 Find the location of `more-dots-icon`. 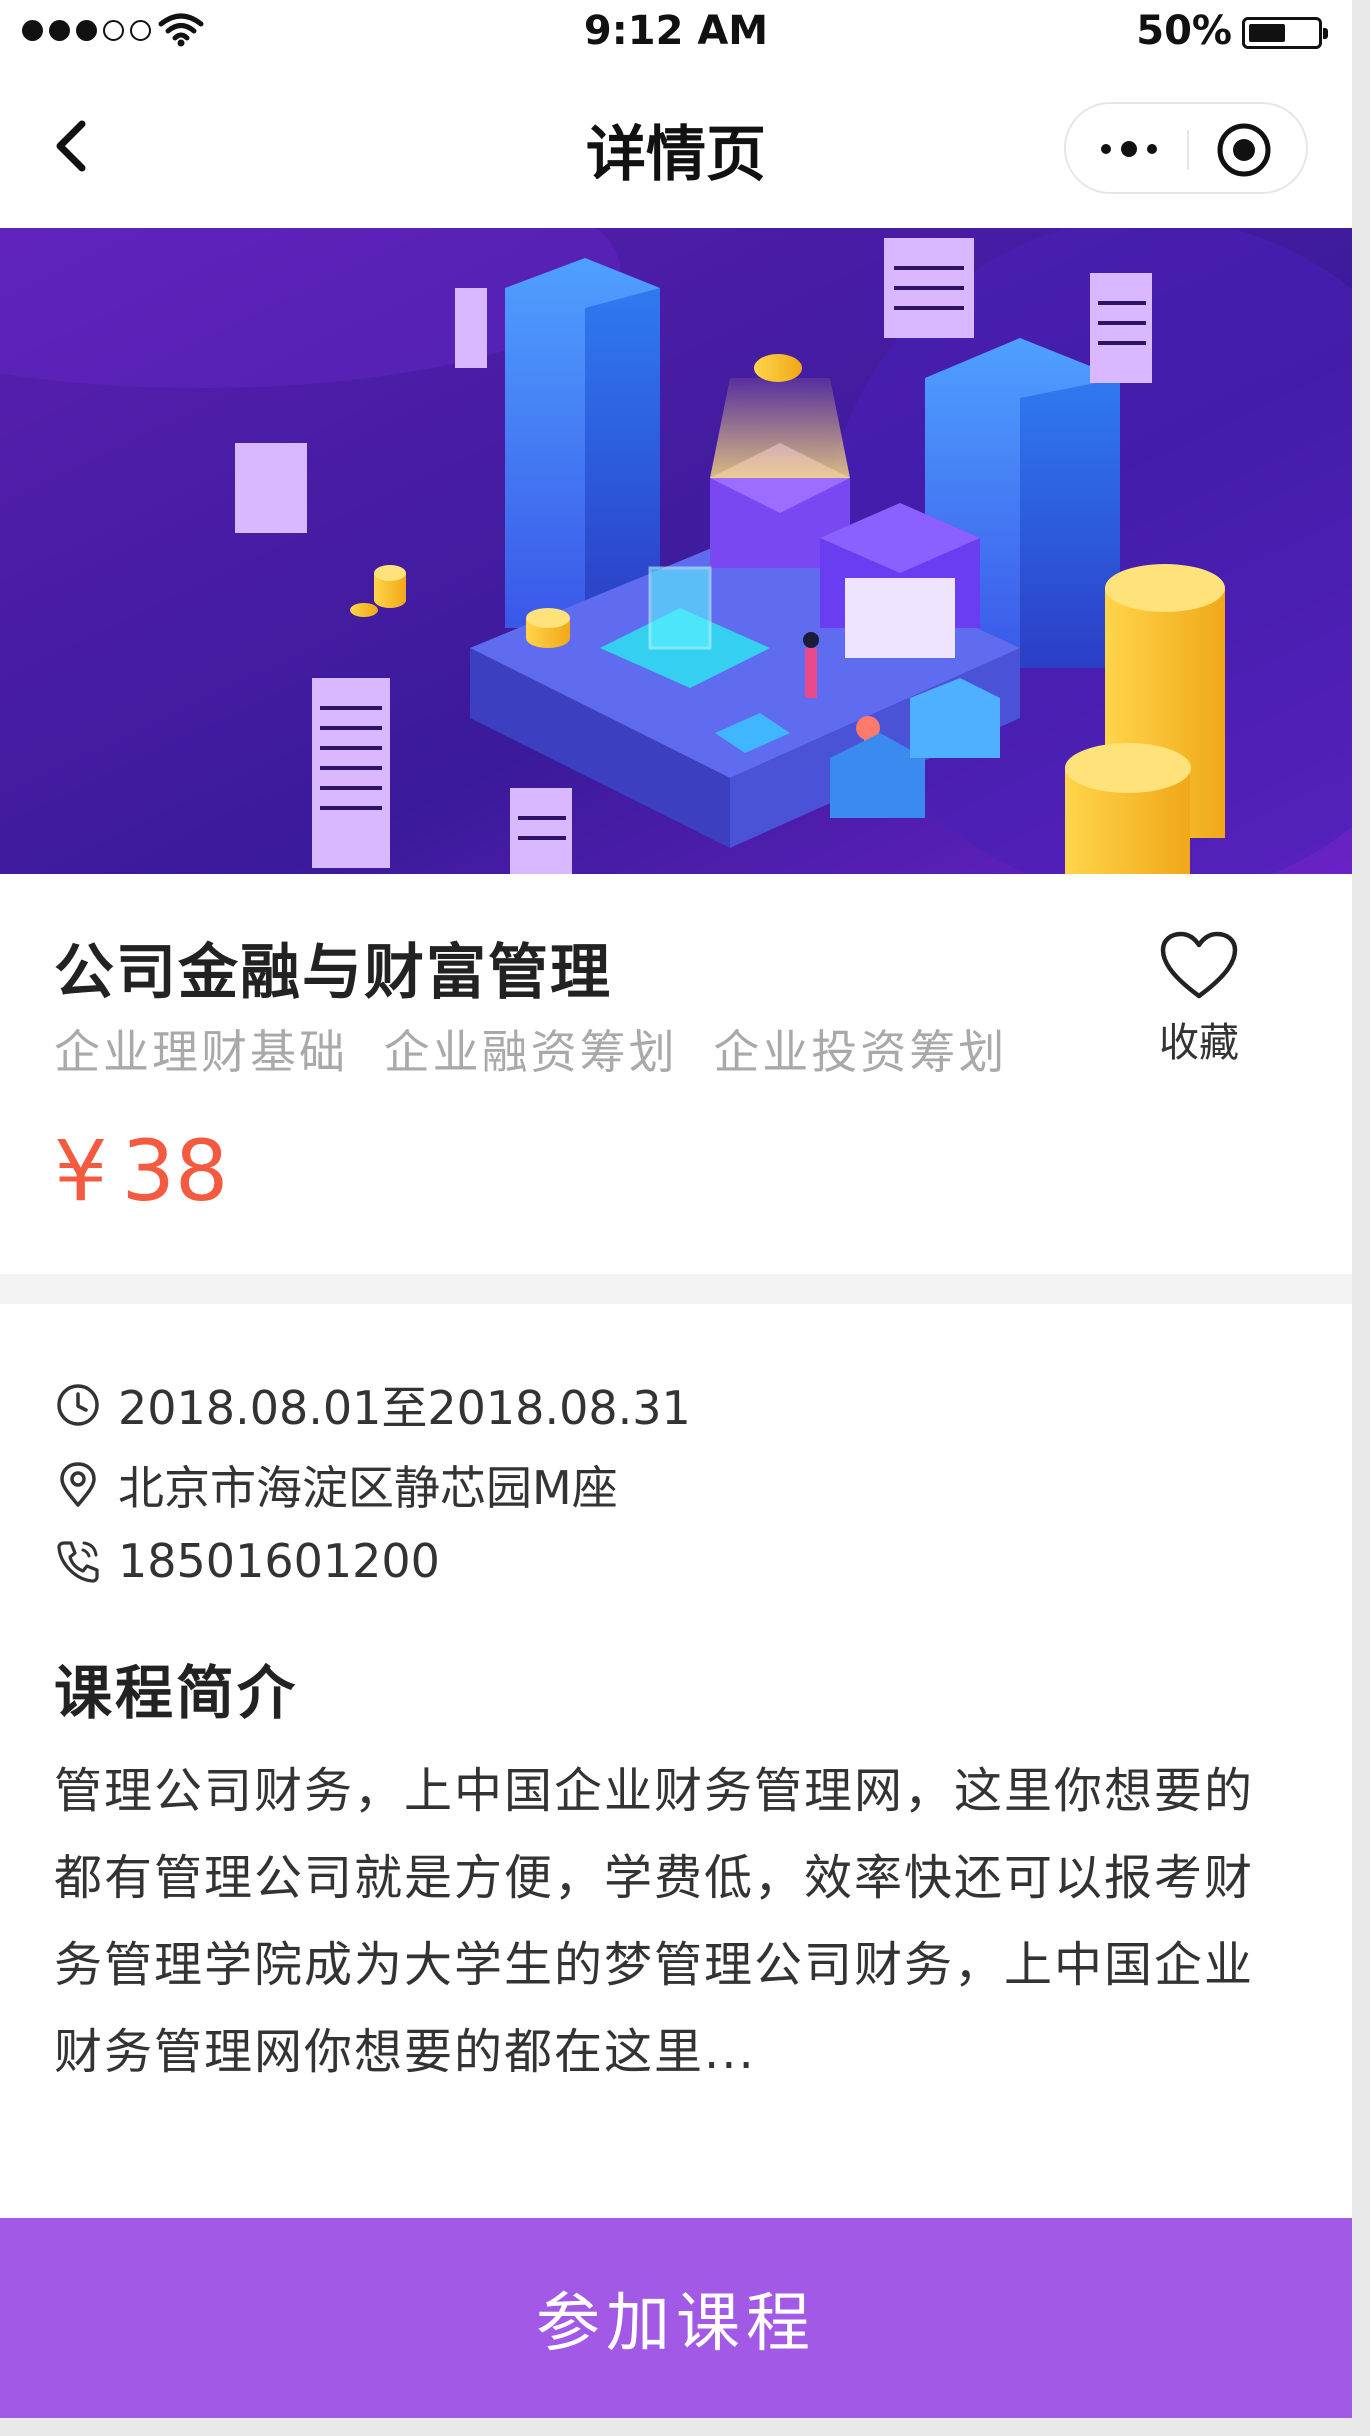

more-dots-icon is located at coordinates (1129, 149).